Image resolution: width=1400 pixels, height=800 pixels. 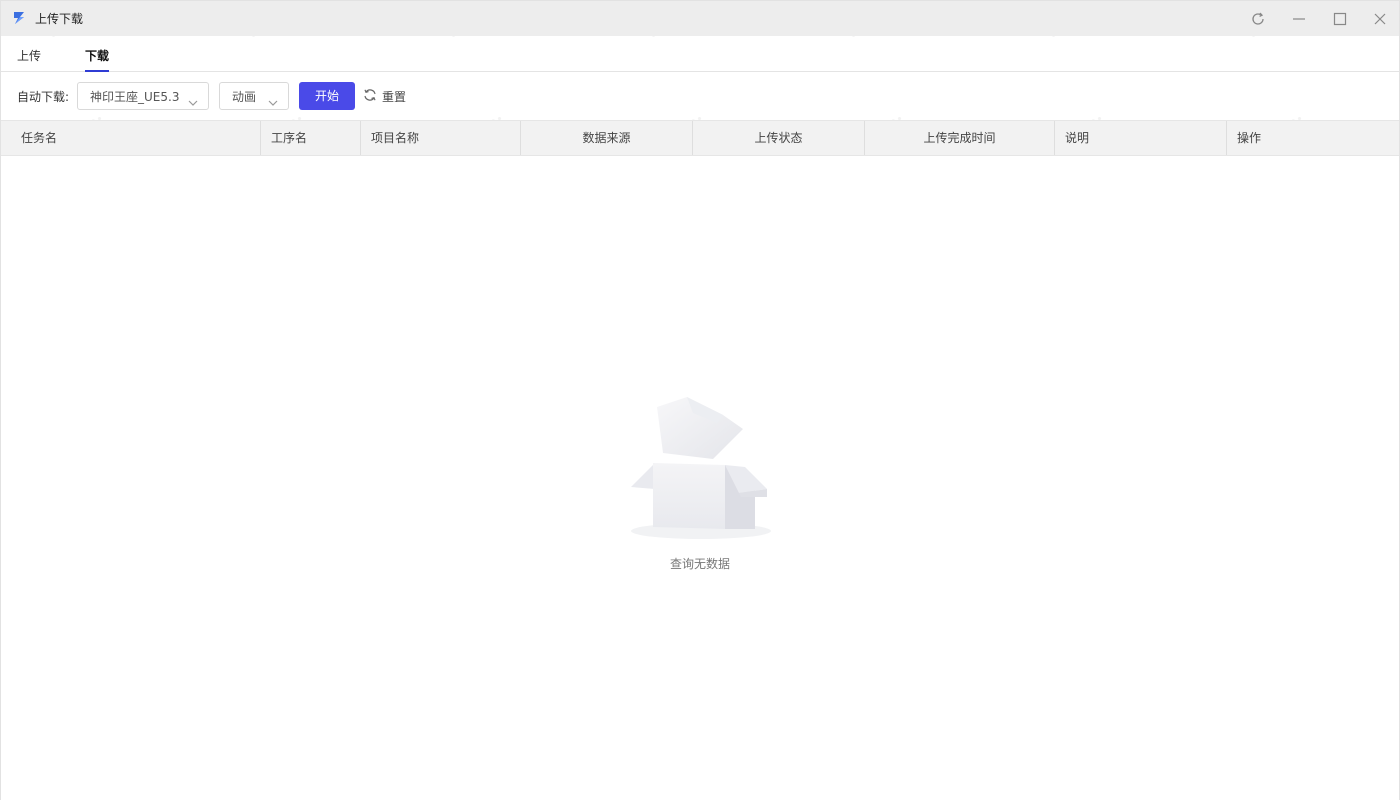 I want to click on reset-button: 重置, so click(x=384, y=96).